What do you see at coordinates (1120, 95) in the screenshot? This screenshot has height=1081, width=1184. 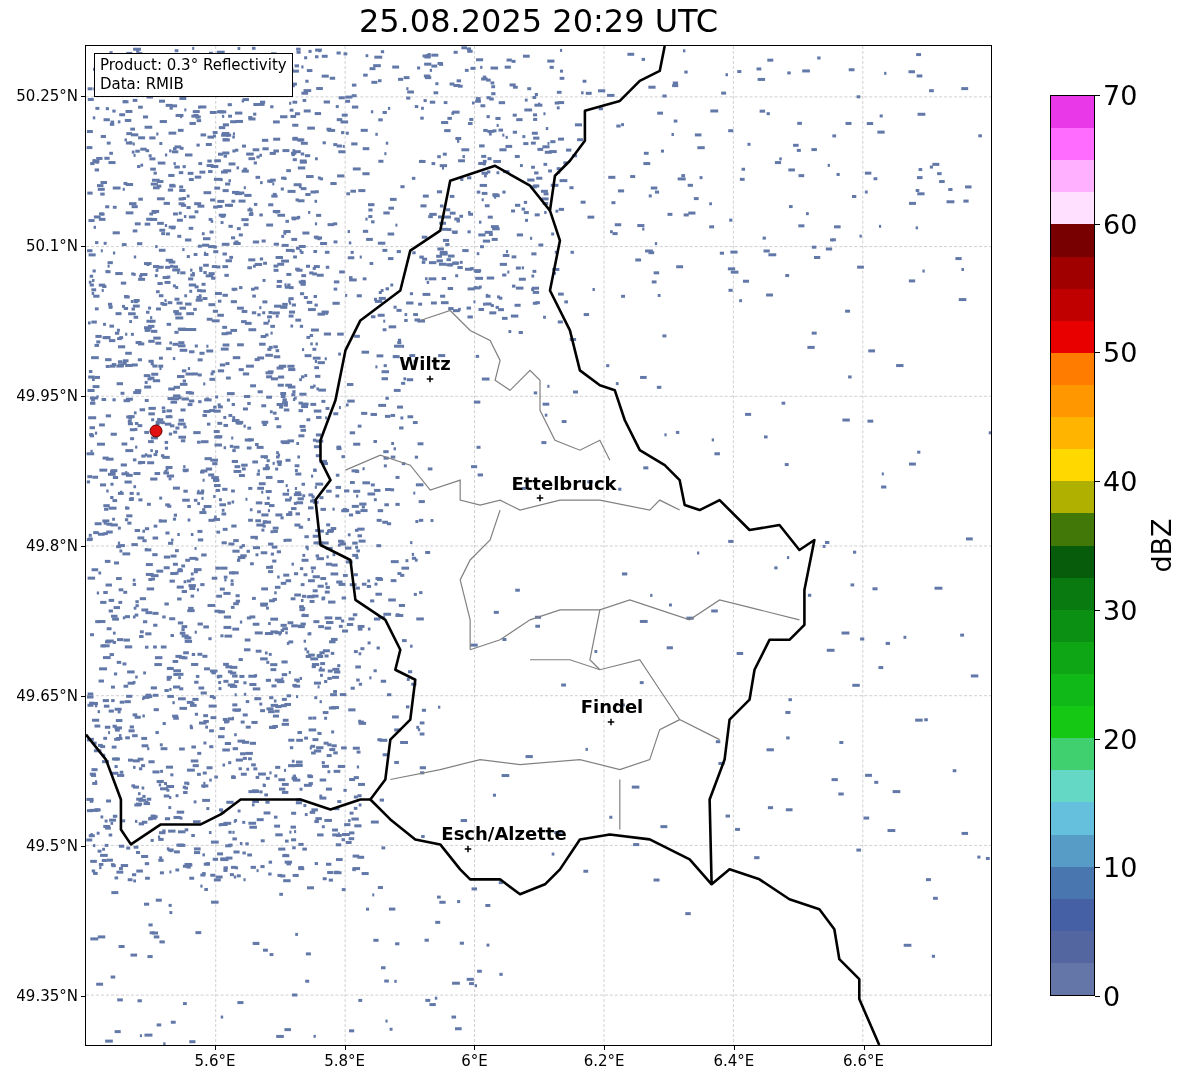 I see `colorbar-tick-label: 70` at bounding box center [1120, 95].